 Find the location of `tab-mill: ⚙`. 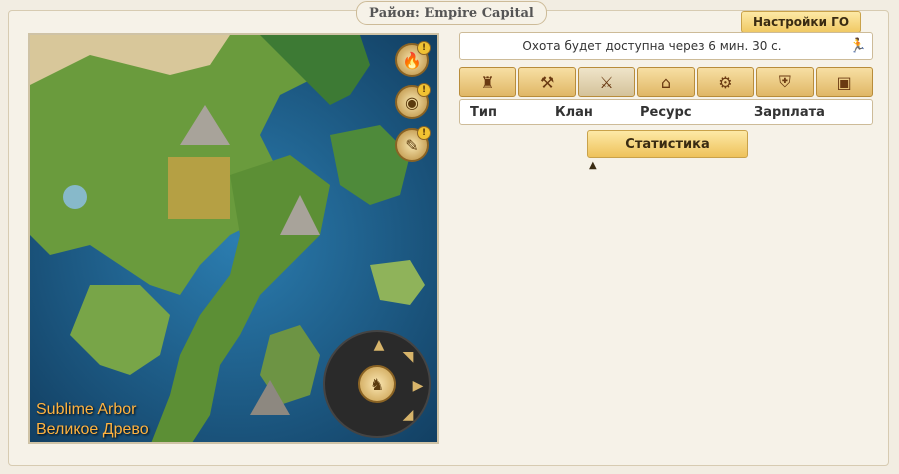

tab-mill: ⚙ is located at coordinates (725, 82).